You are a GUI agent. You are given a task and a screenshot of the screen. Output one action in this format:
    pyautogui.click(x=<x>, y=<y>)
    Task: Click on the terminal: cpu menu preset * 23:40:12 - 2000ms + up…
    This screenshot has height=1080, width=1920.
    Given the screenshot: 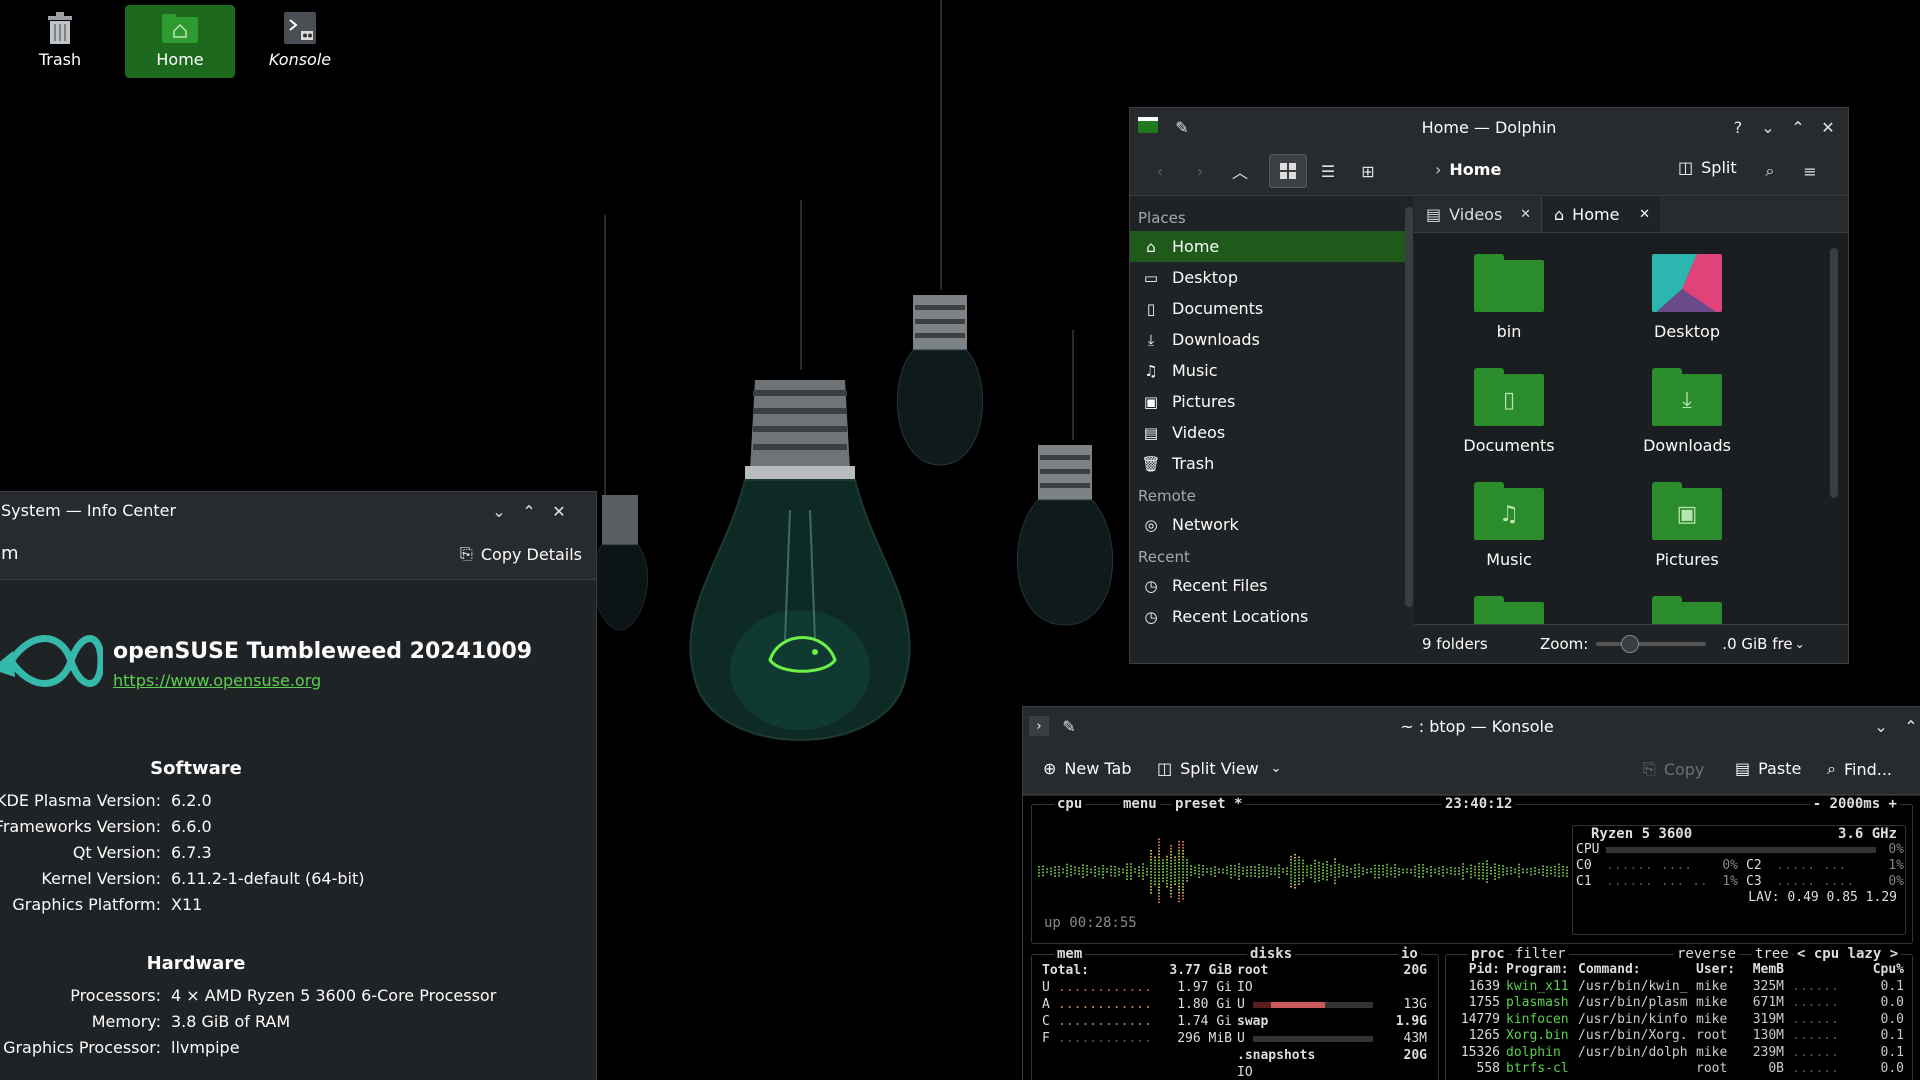 What is the action you would take?
    pyautogui.click(x=1471, y=938)
    